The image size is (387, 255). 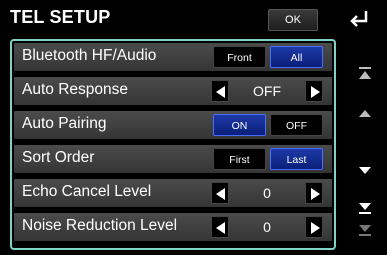 What do you see at coordinates (173, 125) in the screenshot?
I see `setting-row-auto-pairing: Auto Pairing ON OFF` at bounding box center [173, 125].